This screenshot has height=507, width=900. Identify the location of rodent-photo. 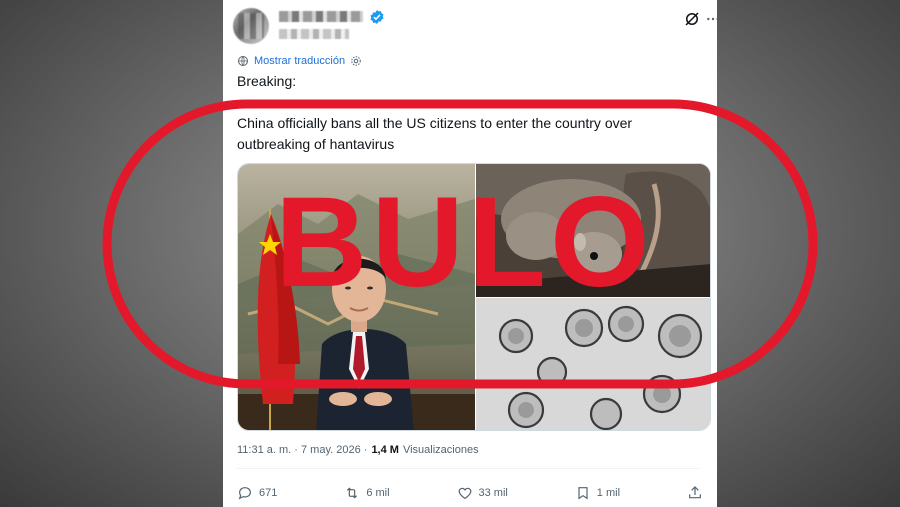
(593, 230).